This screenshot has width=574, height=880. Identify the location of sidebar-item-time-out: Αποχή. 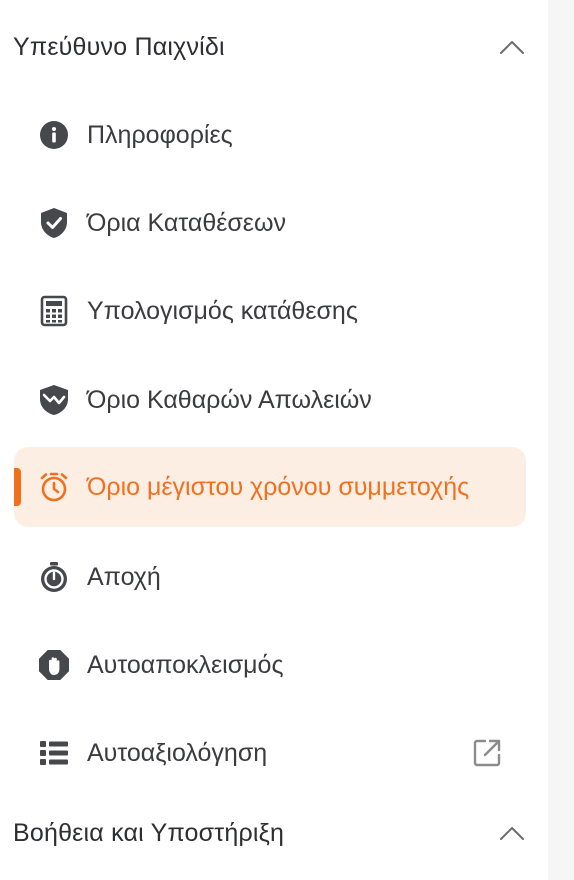
(270, 577).